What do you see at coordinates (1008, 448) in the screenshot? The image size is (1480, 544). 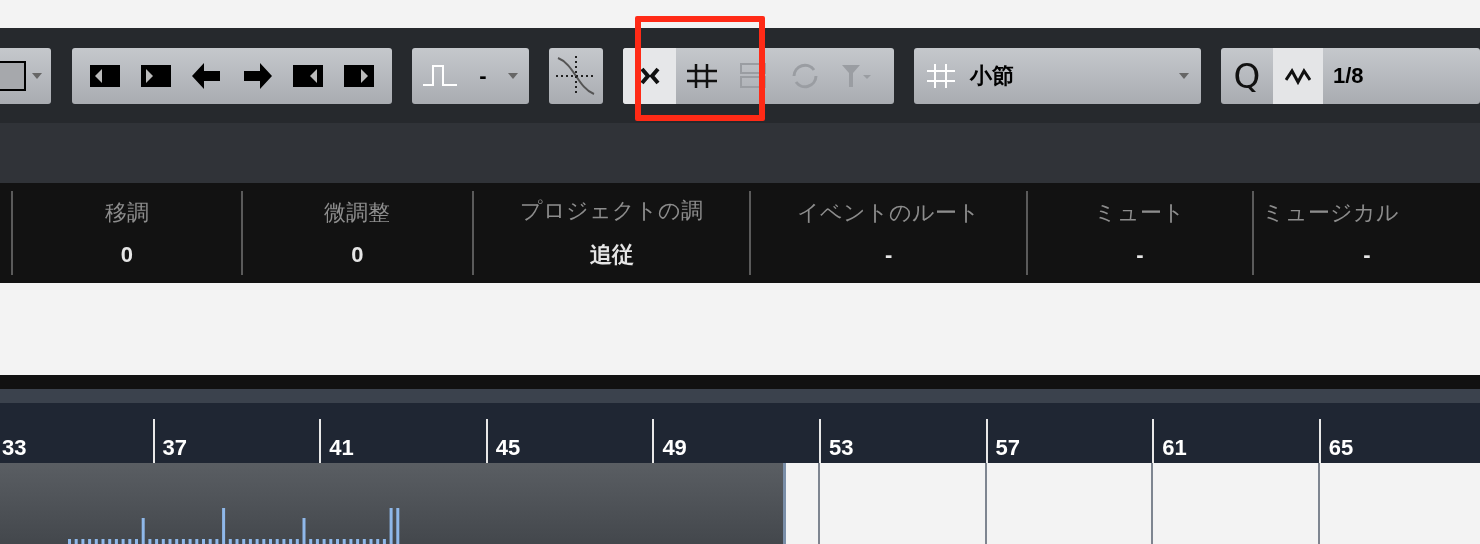 I see `bar-number: 57` at bounding box center [1008, 448].